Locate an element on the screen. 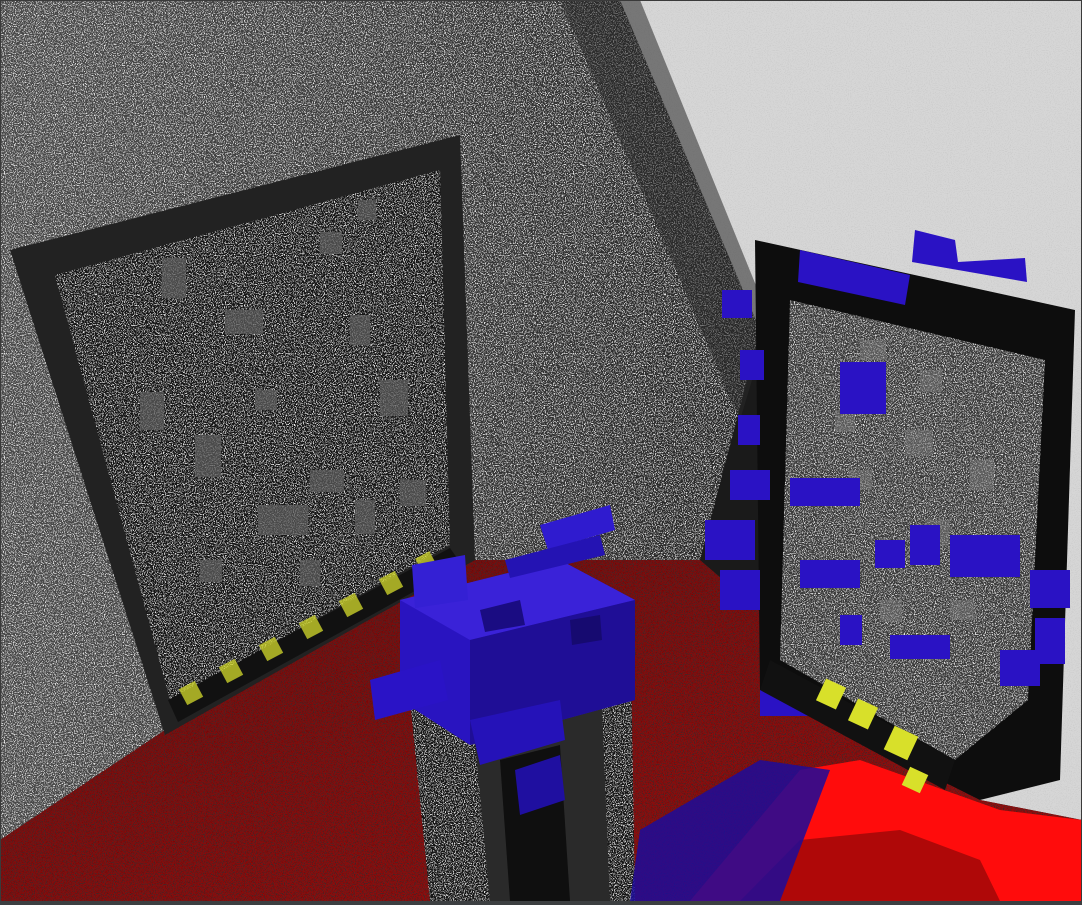  status-strip is located at coordinates (541, 903).